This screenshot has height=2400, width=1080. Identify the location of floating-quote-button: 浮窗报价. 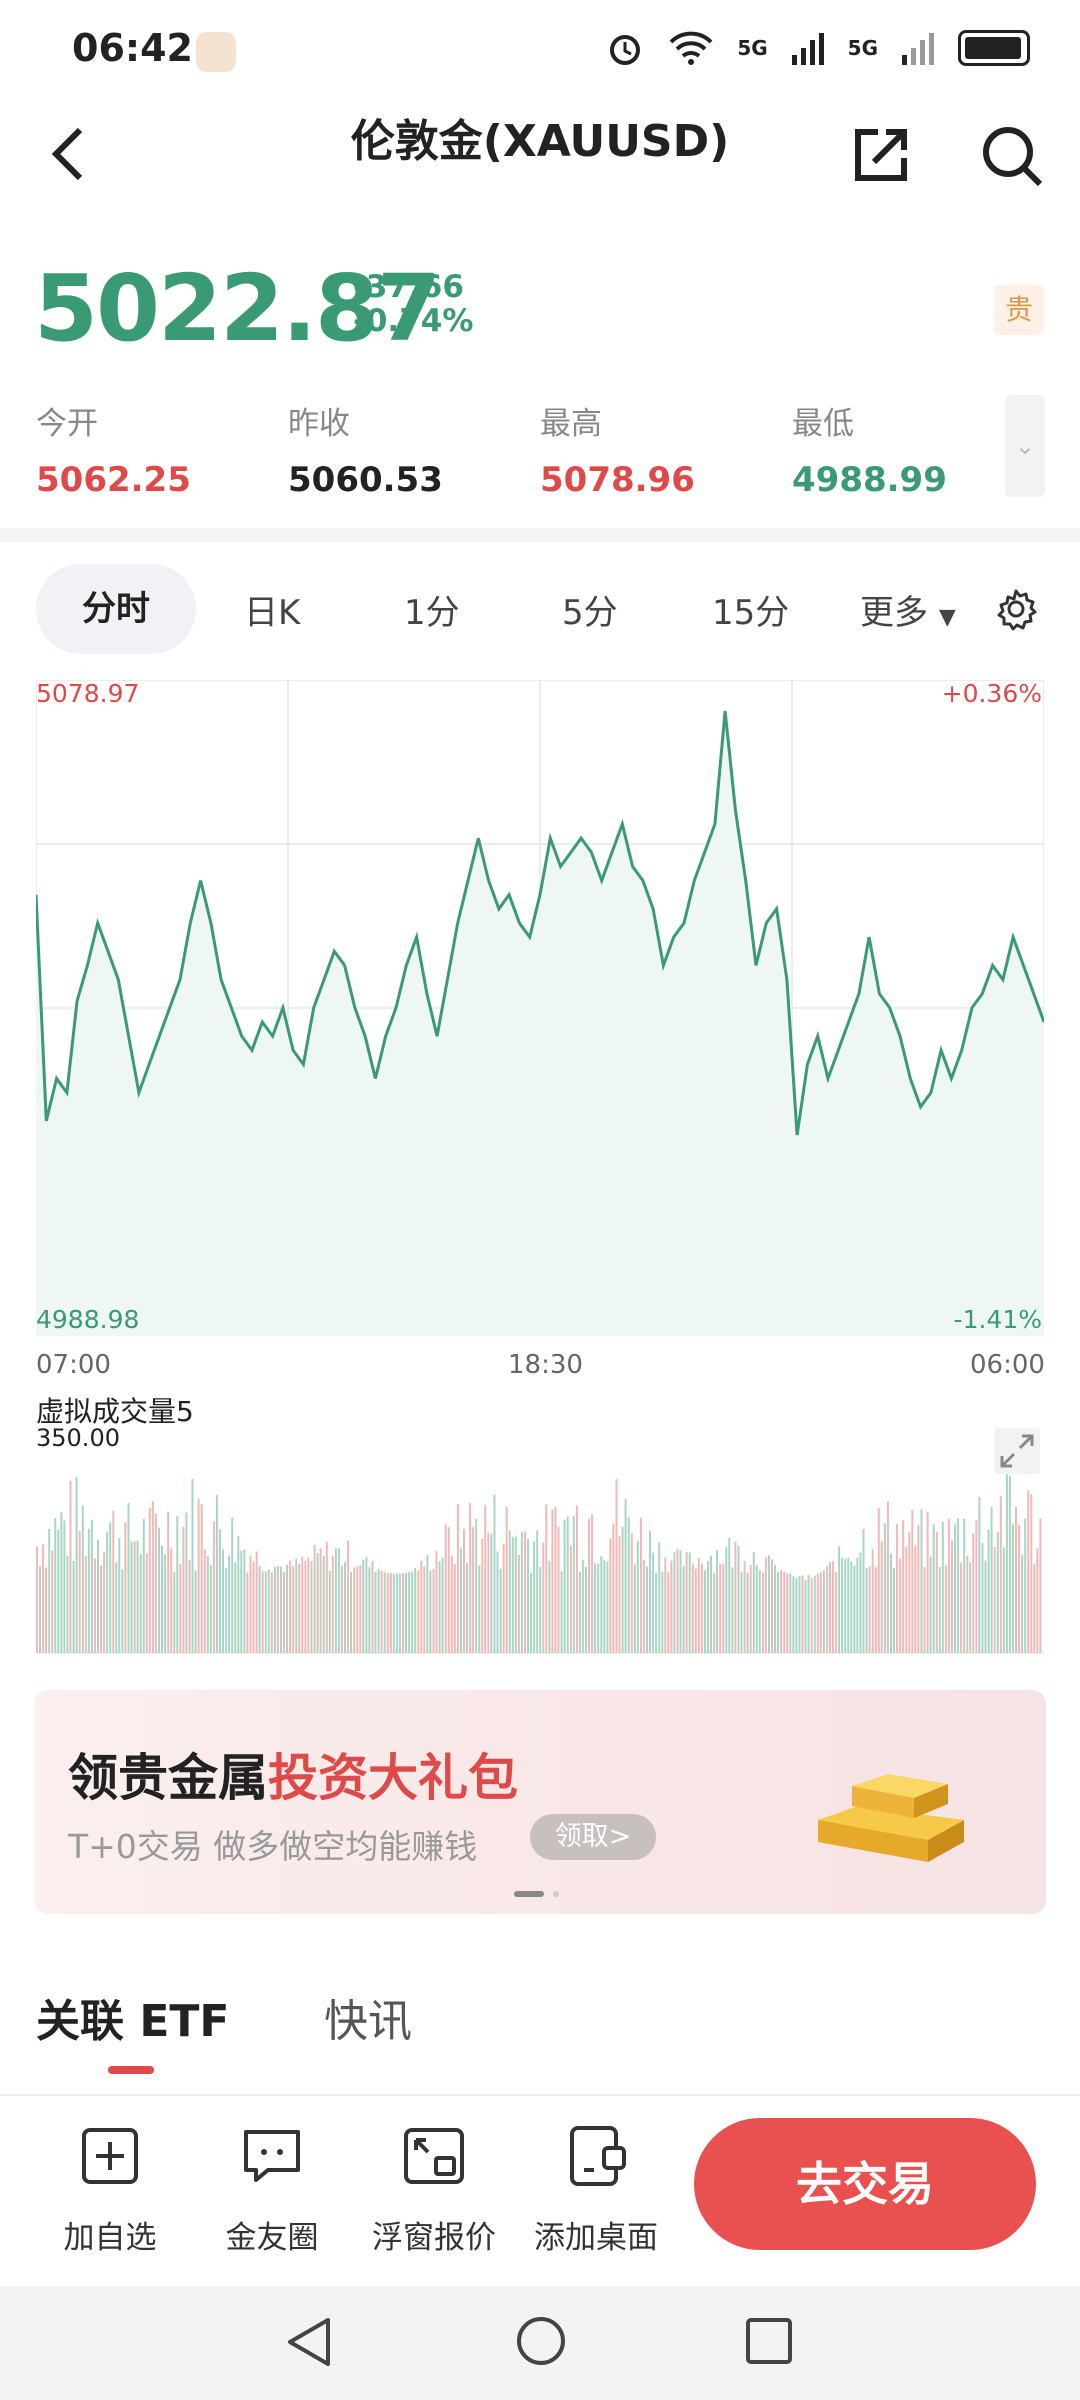
(434, 2190).